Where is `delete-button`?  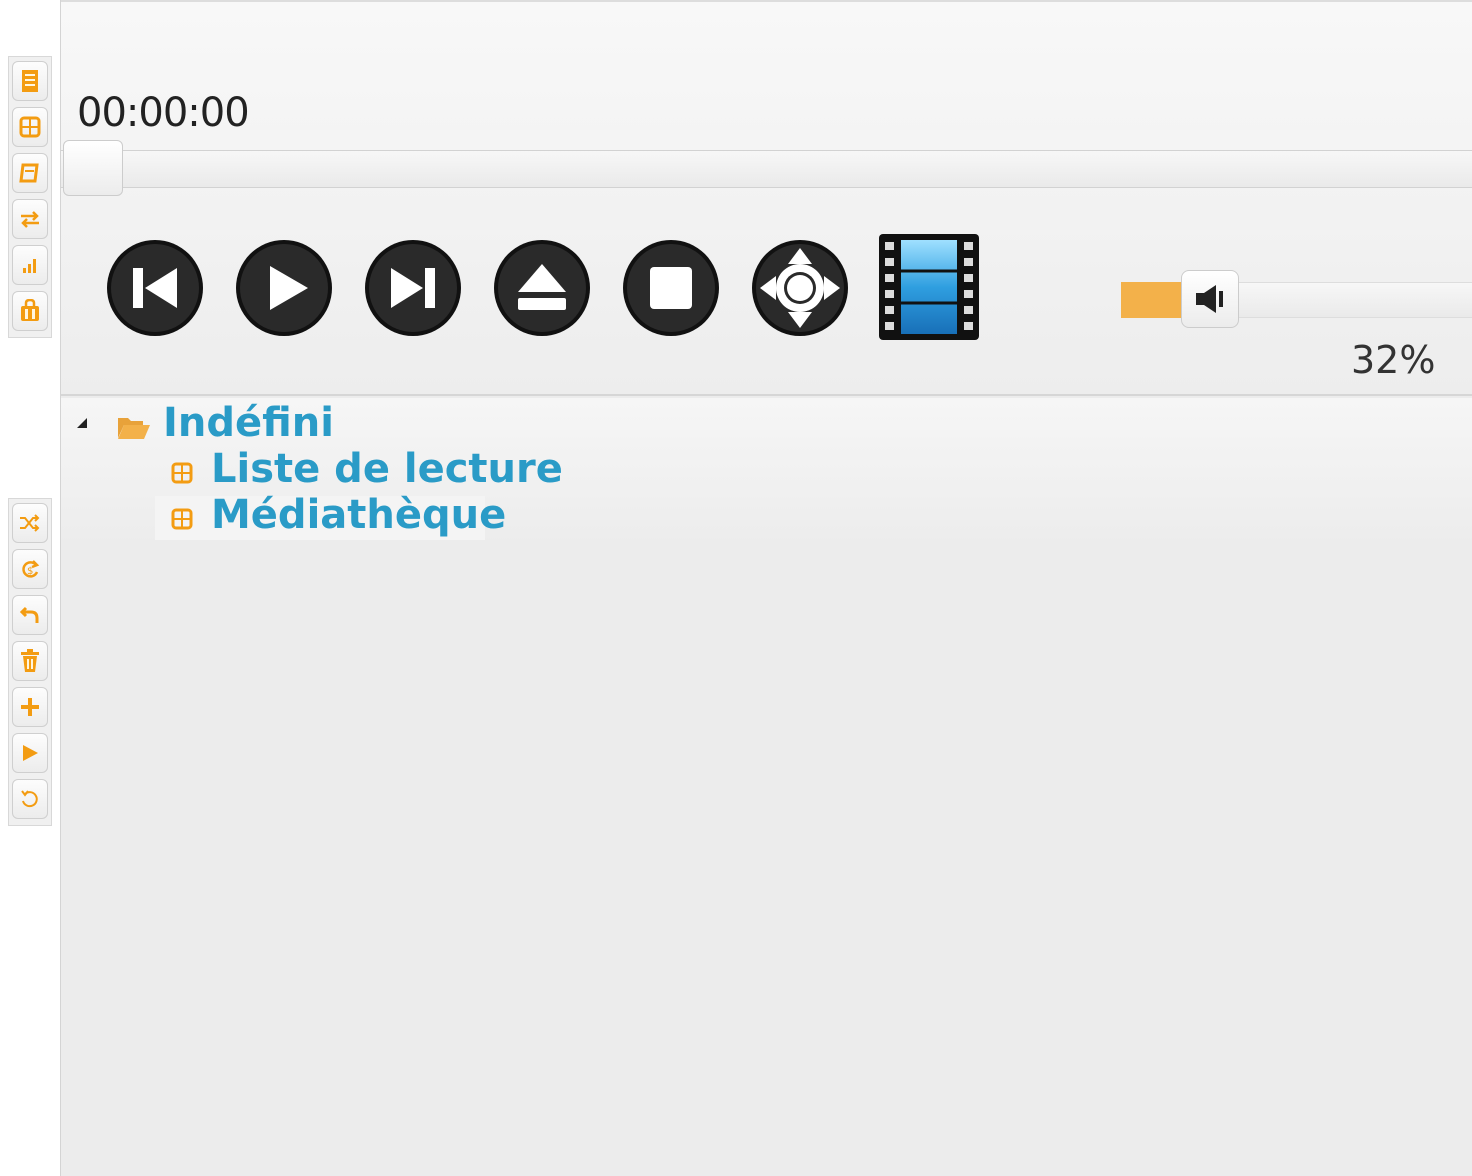
delete-button is located at coordinates (30, 661).